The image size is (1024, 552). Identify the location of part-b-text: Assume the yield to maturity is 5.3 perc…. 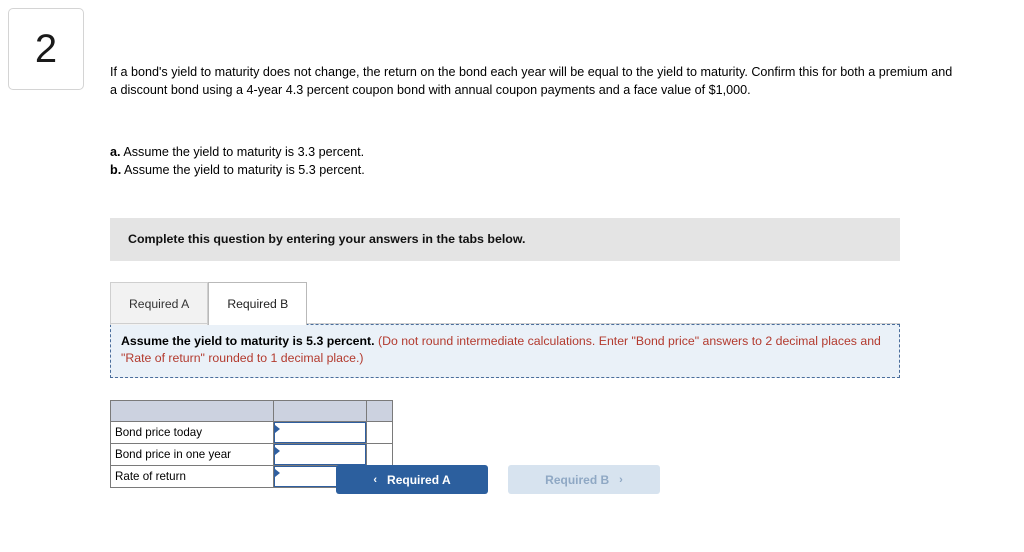
(244, 169).